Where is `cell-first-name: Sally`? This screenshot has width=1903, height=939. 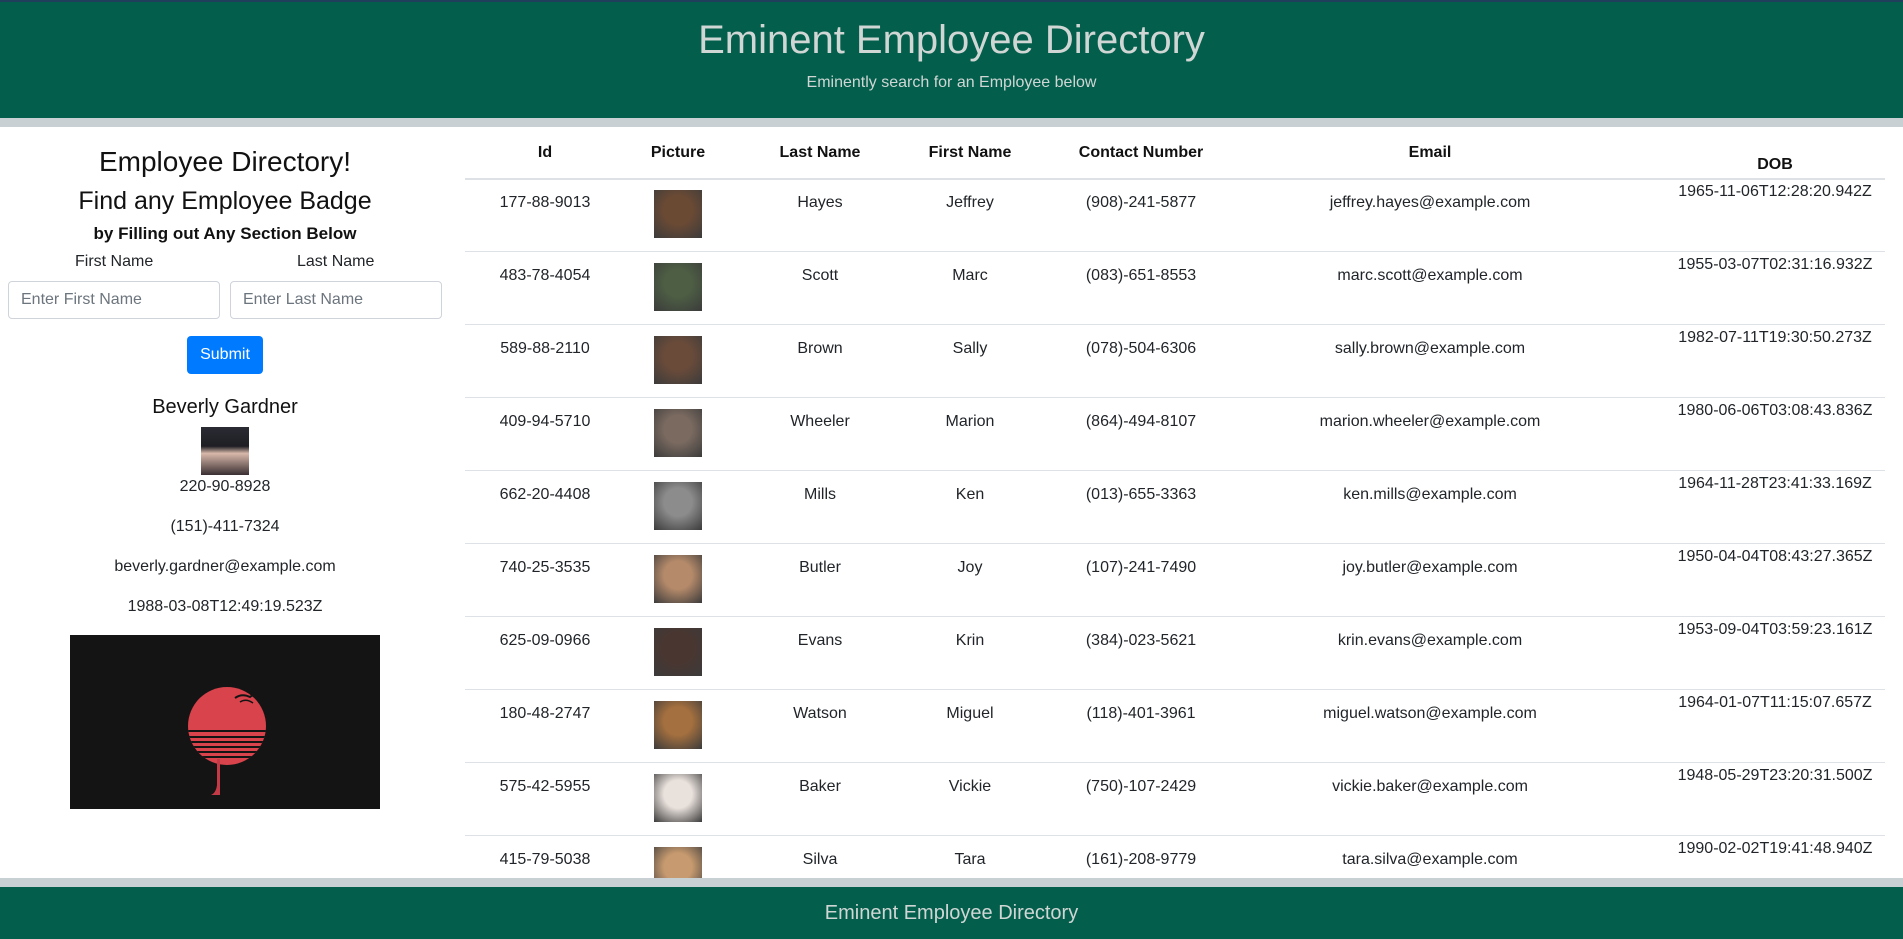 cell-first-name: Sally is located at coordinates (970, 348).